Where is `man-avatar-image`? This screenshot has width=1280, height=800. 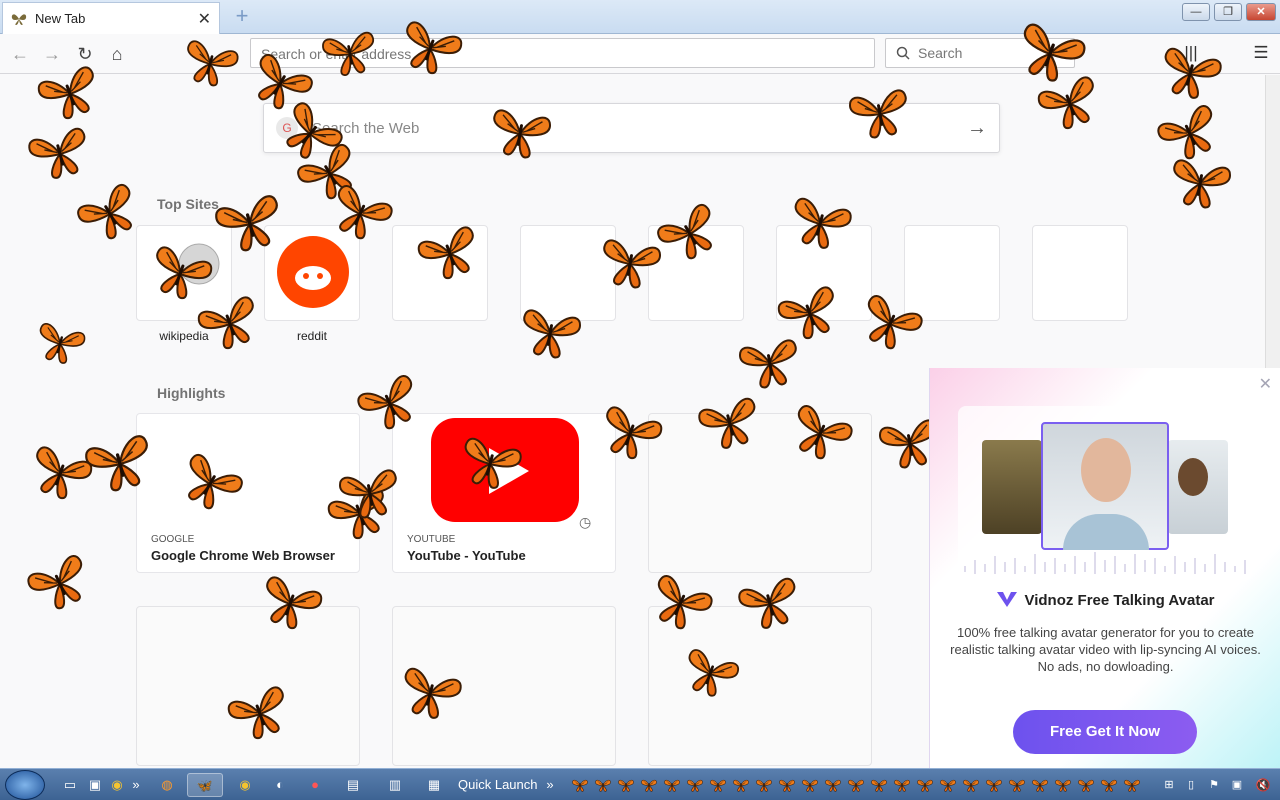 man-avatar-image is located at coordinates (1198, 487).